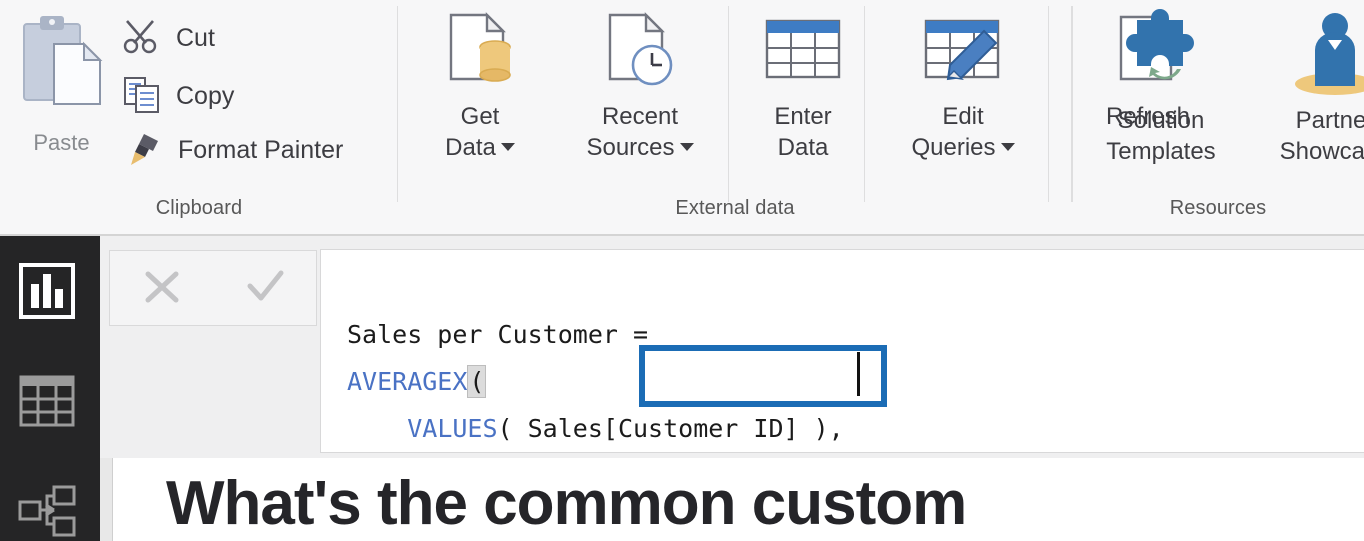 The height and width of the screenshot is (541, 1364). Describe the element at coordinates (407, 381) in the screenshot. I see `formula-function-averagex: AVERAGEX` at that location.